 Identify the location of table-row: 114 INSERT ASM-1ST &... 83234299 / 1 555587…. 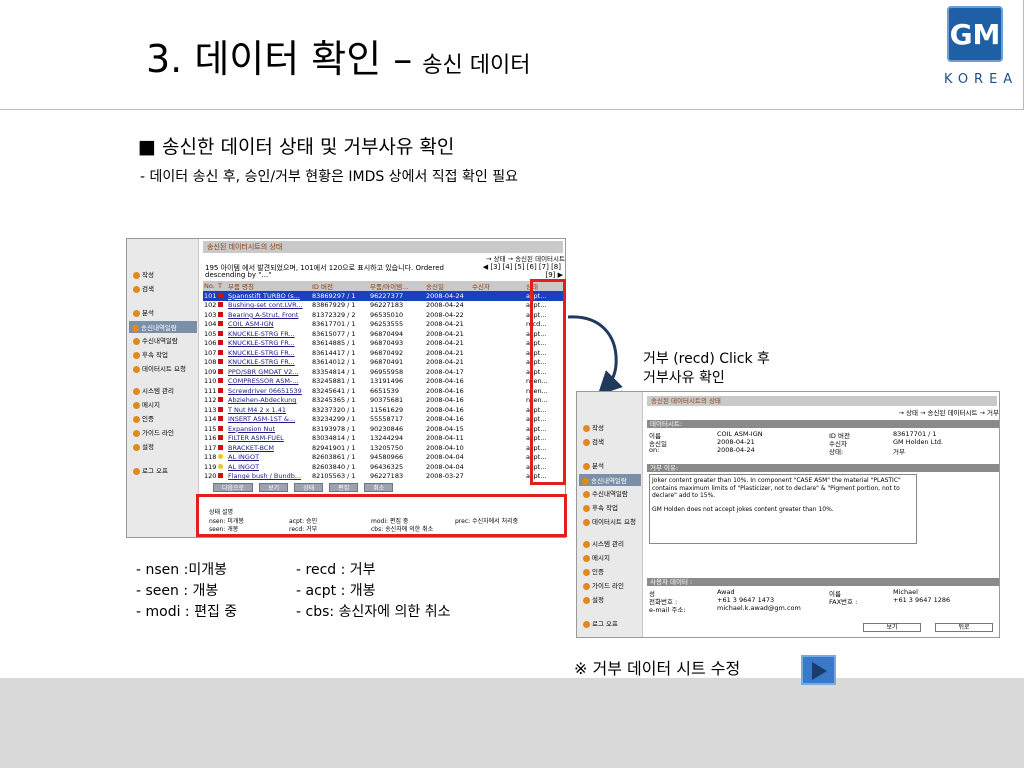
(384, 420).